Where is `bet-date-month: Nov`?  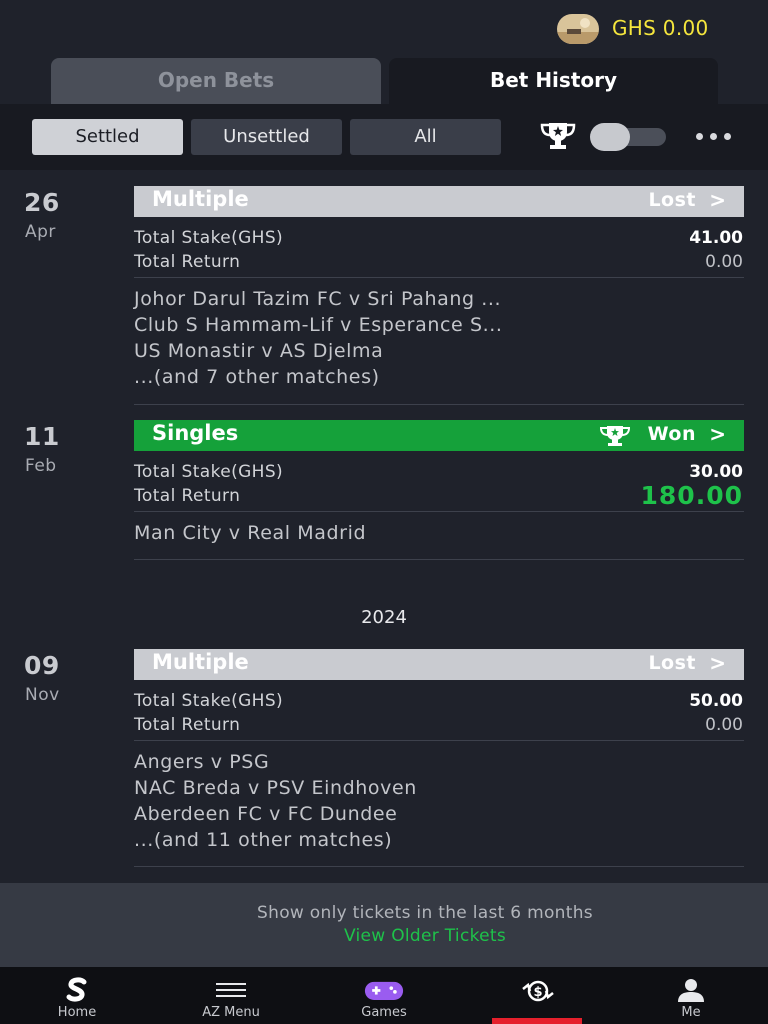
bet-date-month: Nov is located at coordinates (42, 695).